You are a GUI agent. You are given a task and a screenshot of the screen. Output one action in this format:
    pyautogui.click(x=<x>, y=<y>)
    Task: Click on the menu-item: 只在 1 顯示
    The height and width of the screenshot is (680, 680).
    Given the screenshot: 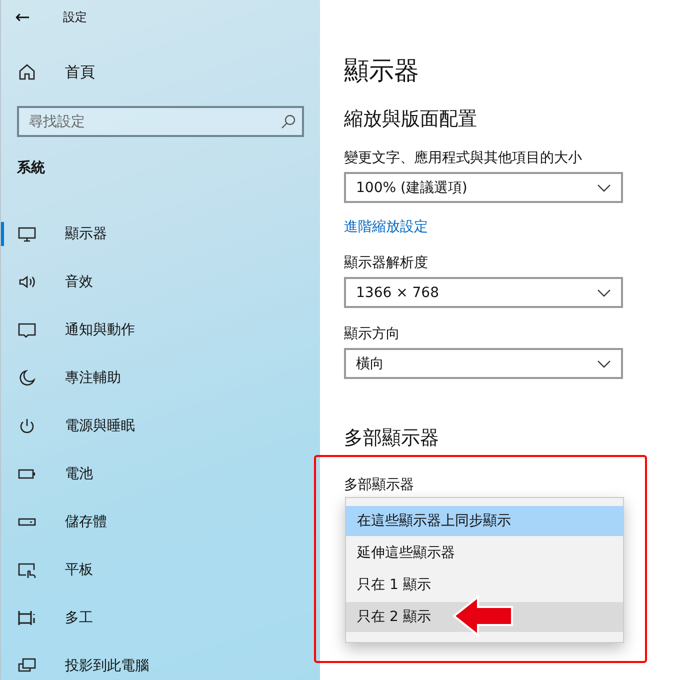 What is the action you would take?
    pyautogui.click(x=484, y=585)
    